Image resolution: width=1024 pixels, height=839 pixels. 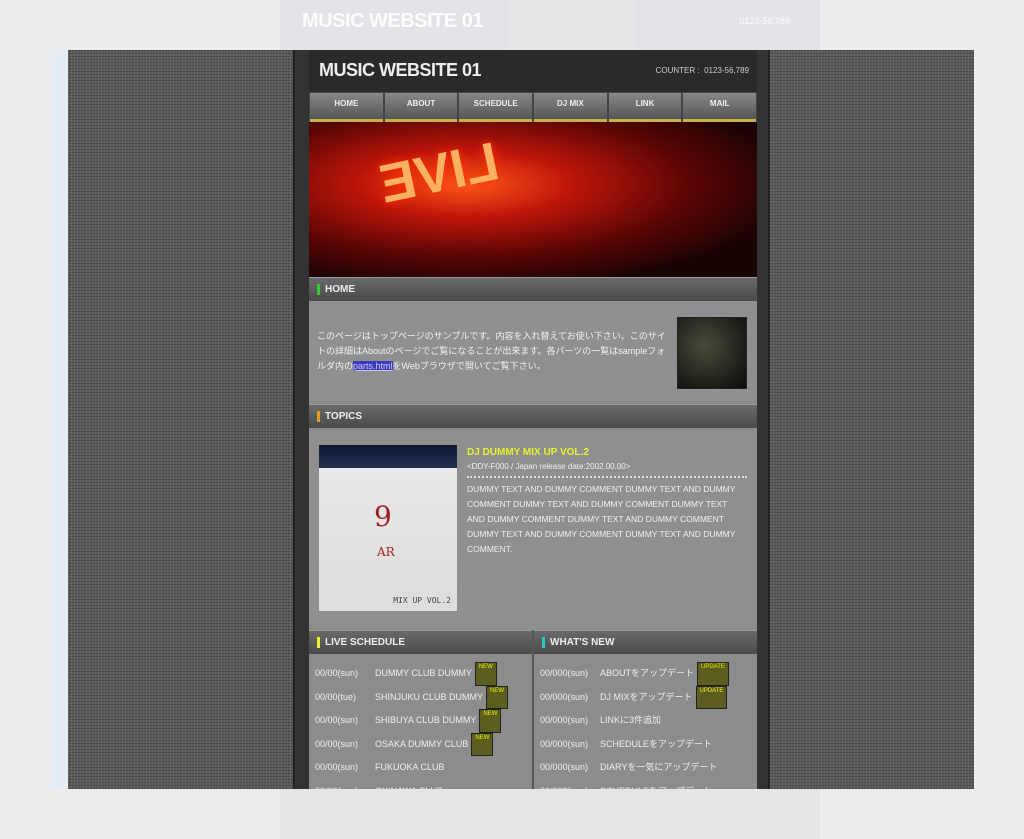 I want to click on cover-caption: MIX UP VOL.2, so click(x=422, y=600).